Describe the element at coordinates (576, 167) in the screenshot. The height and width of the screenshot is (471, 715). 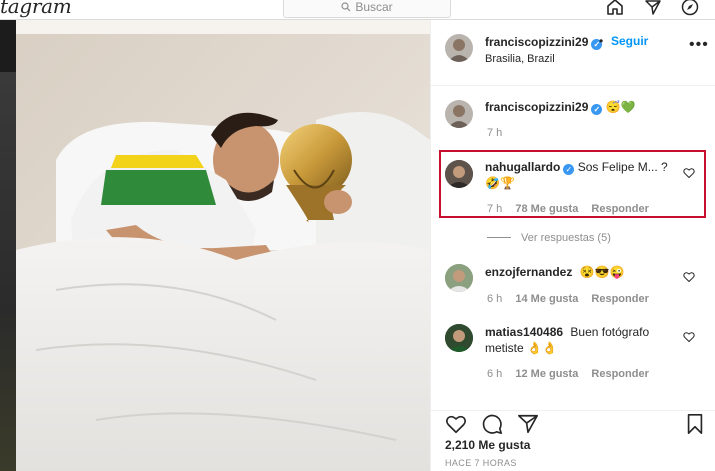
I see `comment-body: nahugallardo ✓ Sos Felipe M... ?` at that location.